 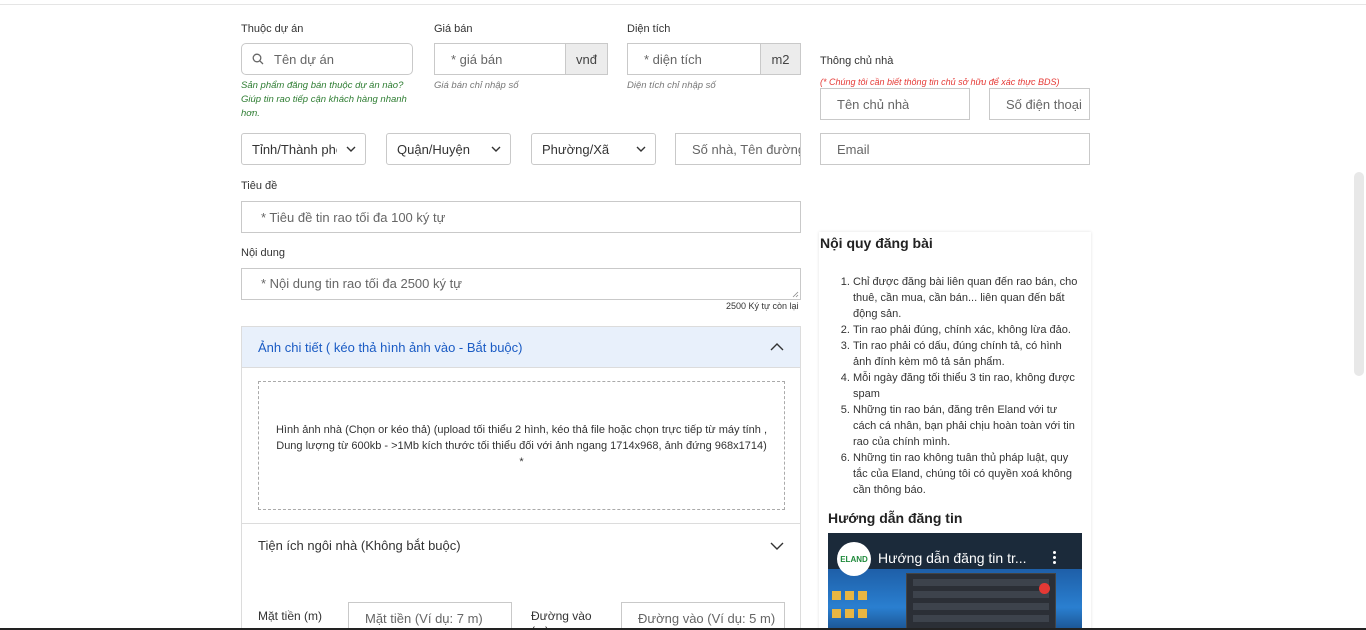 I want to click on owner-name-input: Tên chủ nhà, so click(x=895, y=104).